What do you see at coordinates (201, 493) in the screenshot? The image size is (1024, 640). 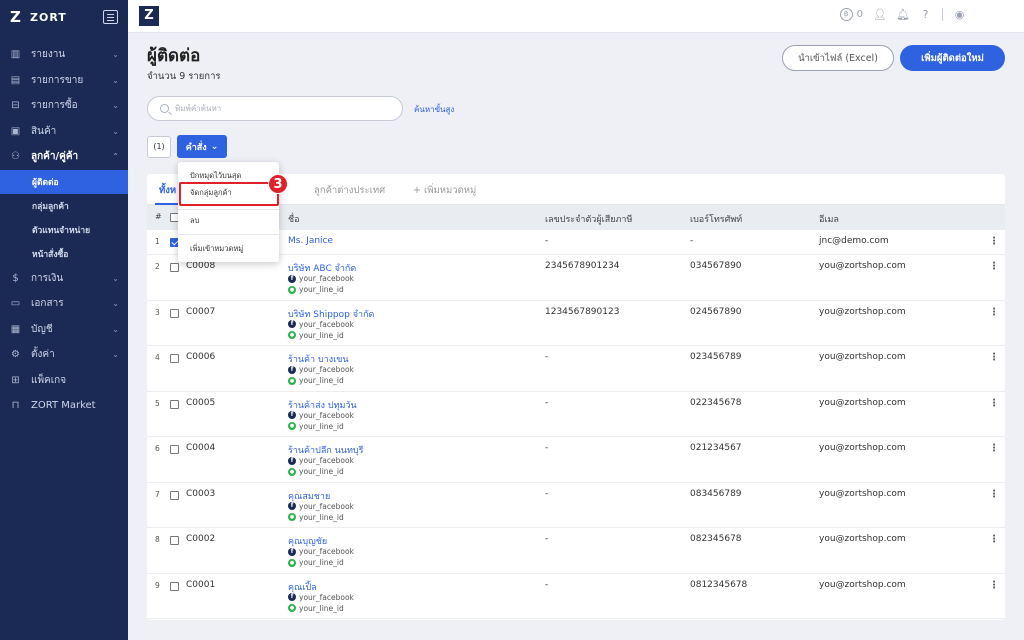 I see `contact-code: C0003` at bounding box center [201, 493].